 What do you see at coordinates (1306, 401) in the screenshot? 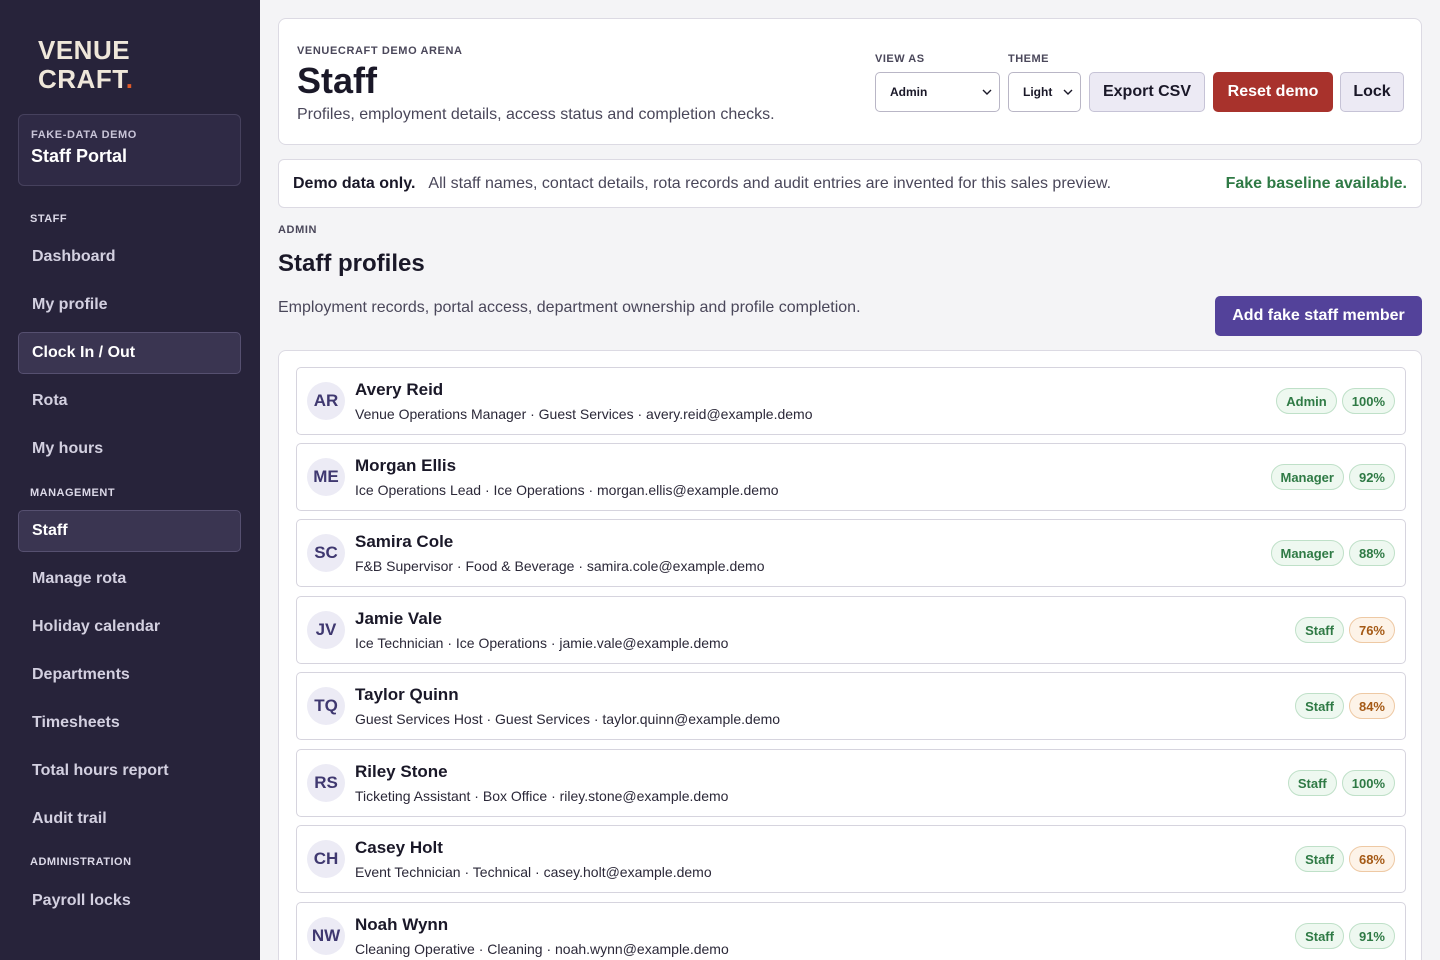
I see `role-badge: Admin` at bounding box center [1306, 401].